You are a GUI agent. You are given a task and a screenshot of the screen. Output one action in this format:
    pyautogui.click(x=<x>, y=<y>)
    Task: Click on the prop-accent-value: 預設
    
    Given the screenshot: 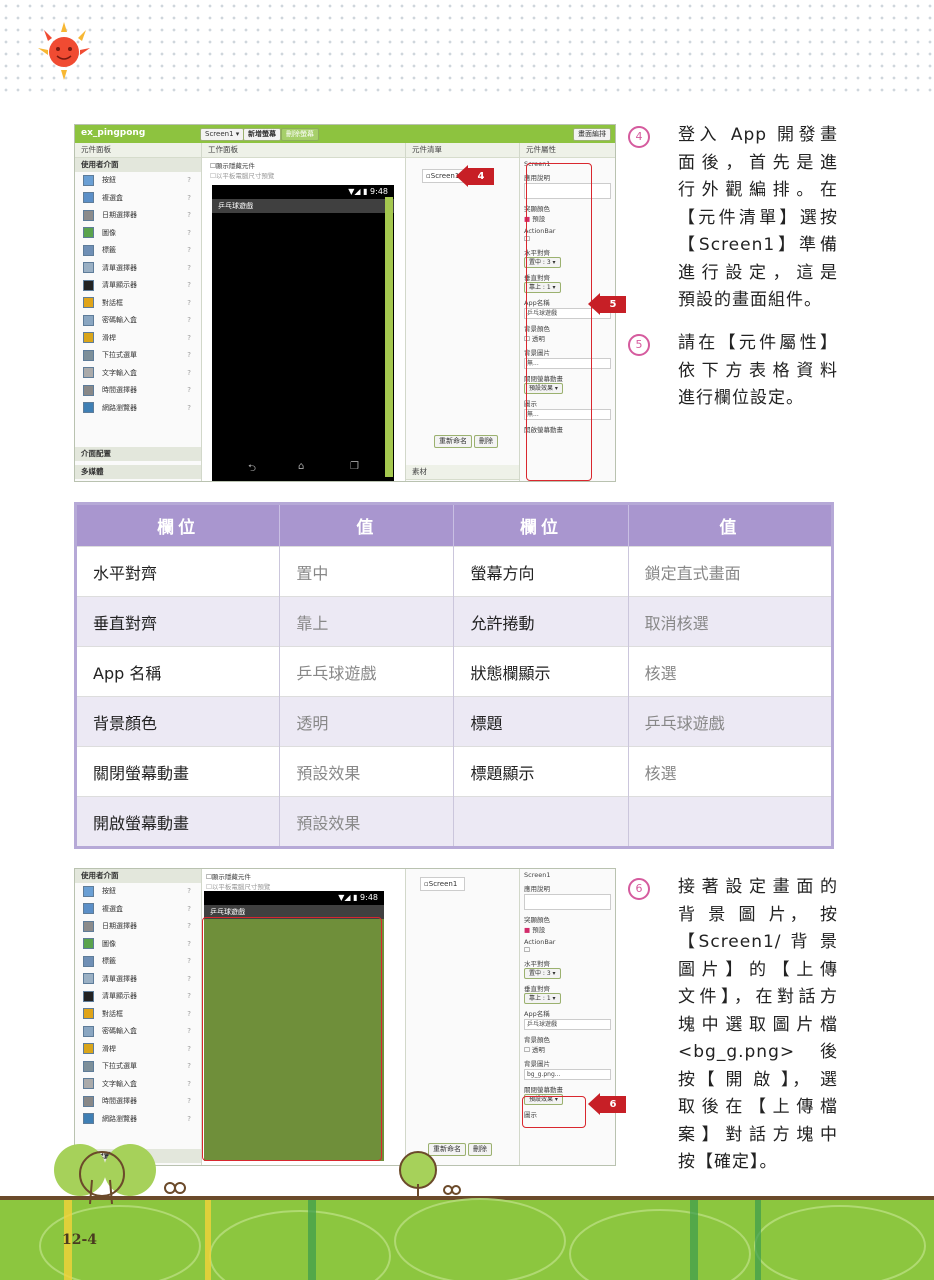 What is the action you would take?
    pyautogui.click(x=538, y=930)
    